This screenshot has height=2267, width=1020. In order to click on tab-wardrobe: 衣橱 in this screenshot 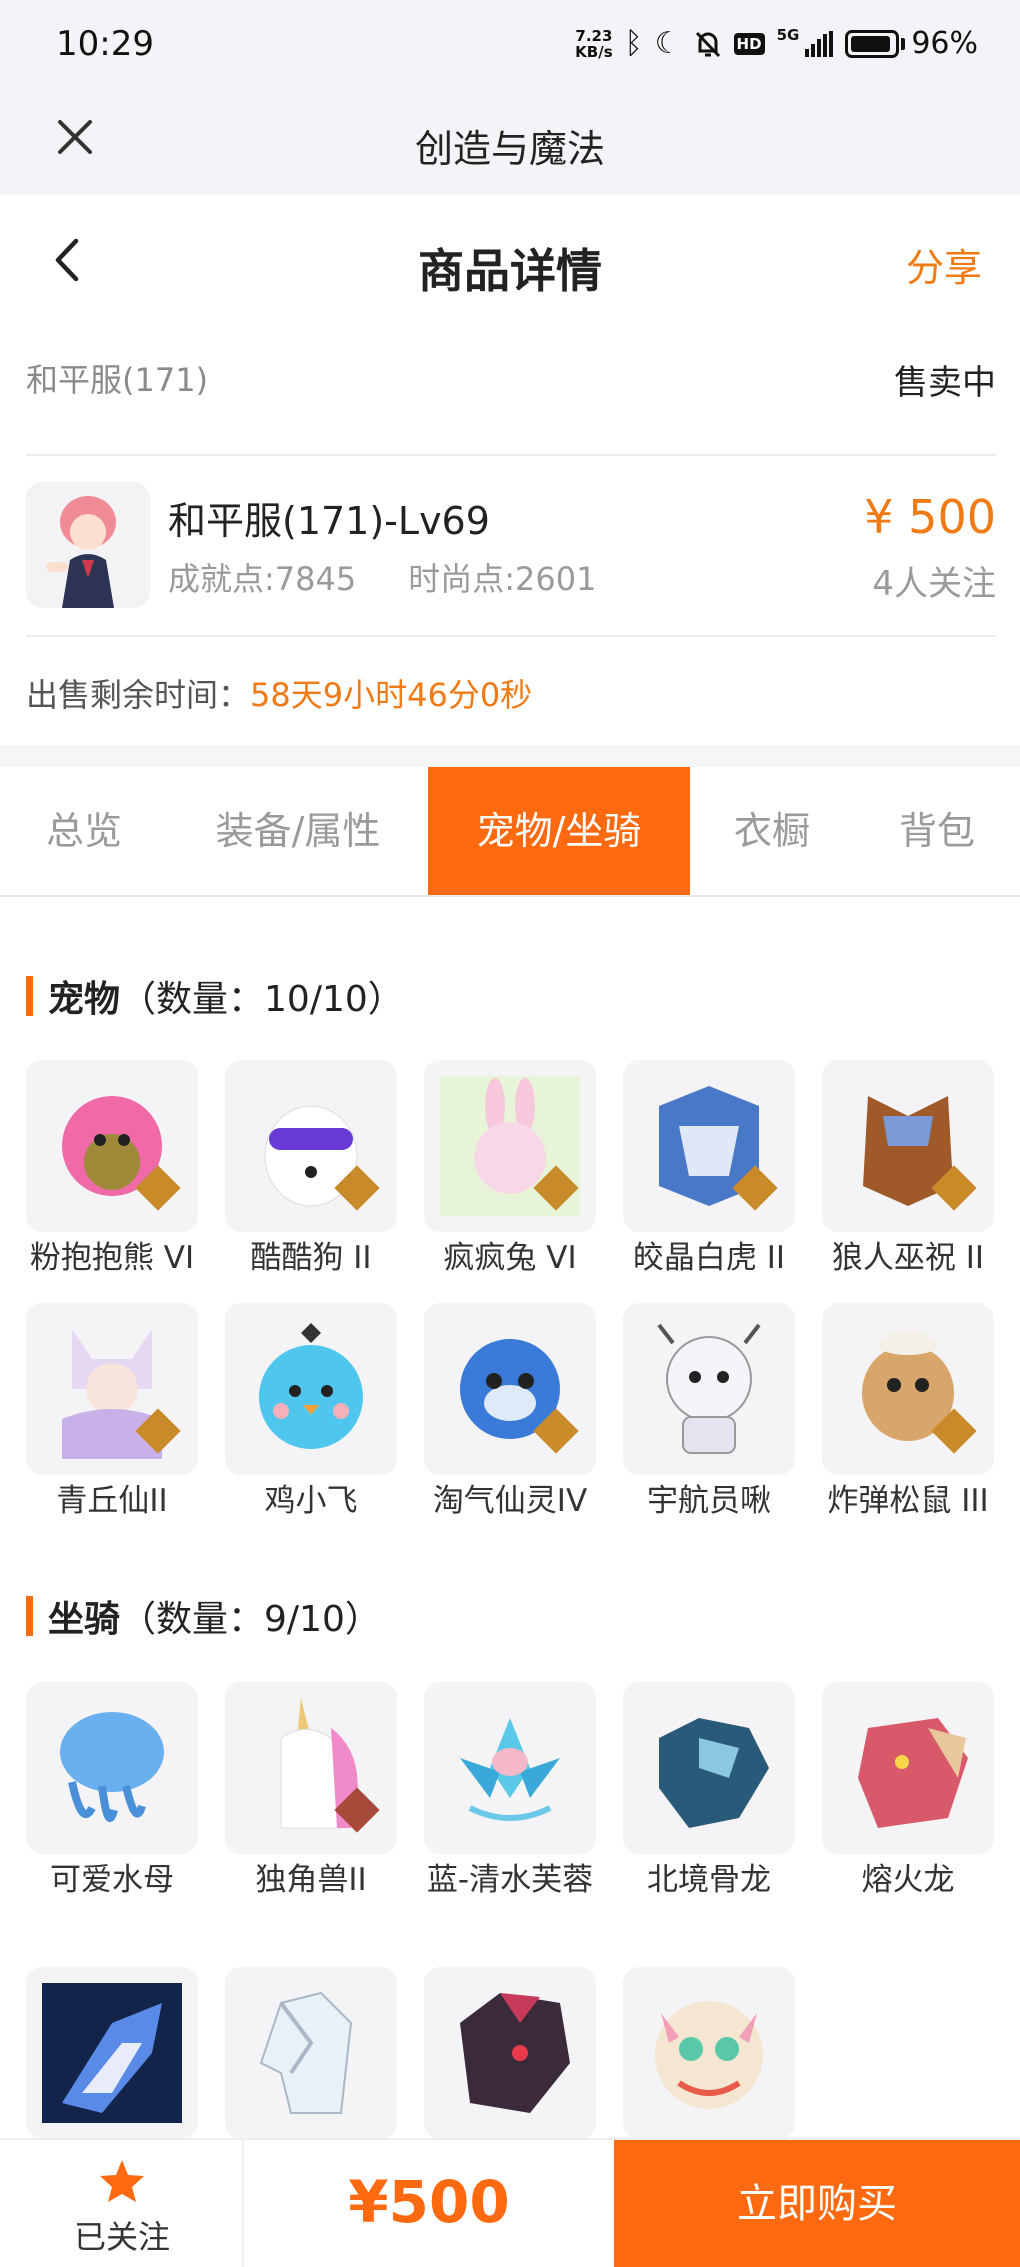, I will do `click(772, 831)`.